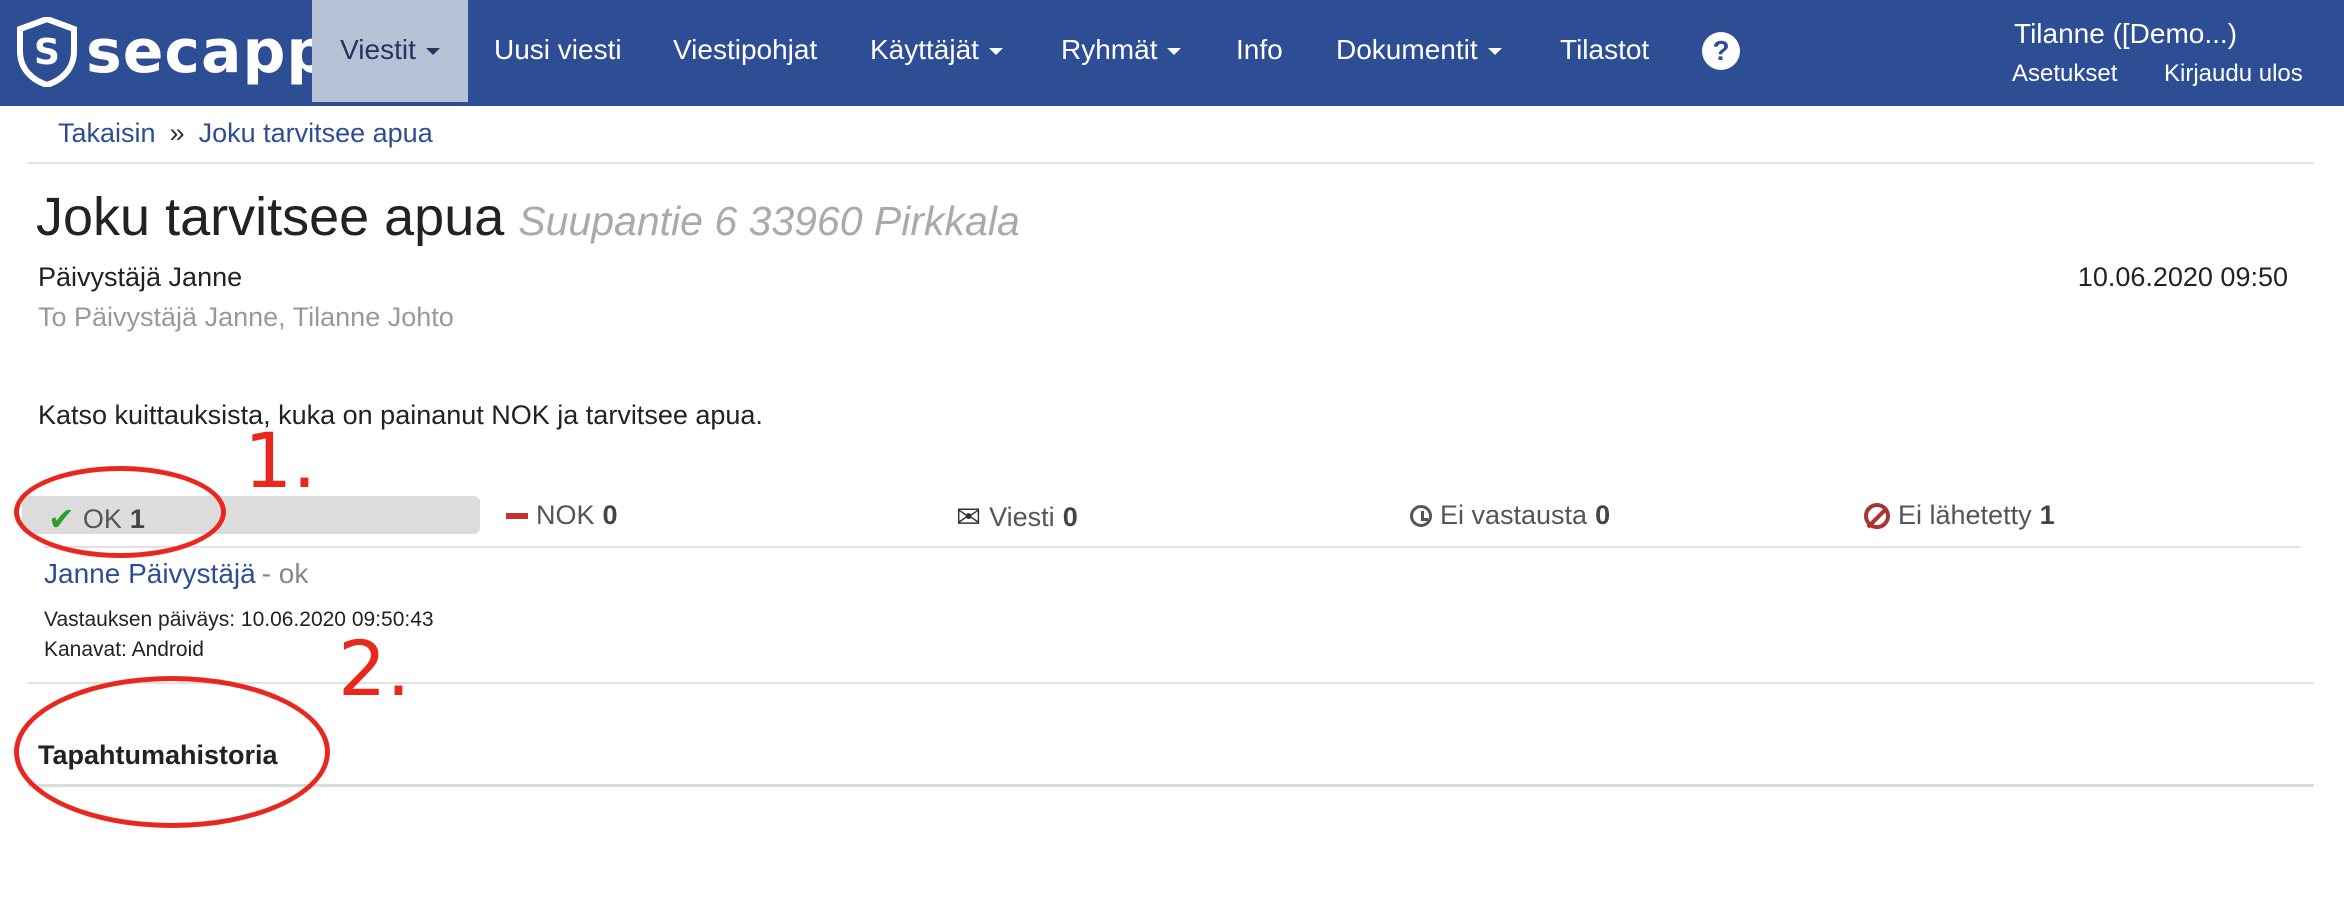 The image size is (2344, 908). I want to click on nav-statistics: Tilastot, so click(1604, 51).